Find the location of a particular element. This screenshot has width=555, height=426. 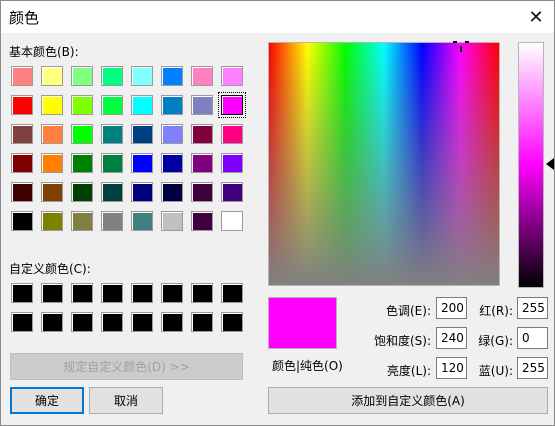

basic-colors-label: 基本颜色(B): is located at coordinates (44, 52).